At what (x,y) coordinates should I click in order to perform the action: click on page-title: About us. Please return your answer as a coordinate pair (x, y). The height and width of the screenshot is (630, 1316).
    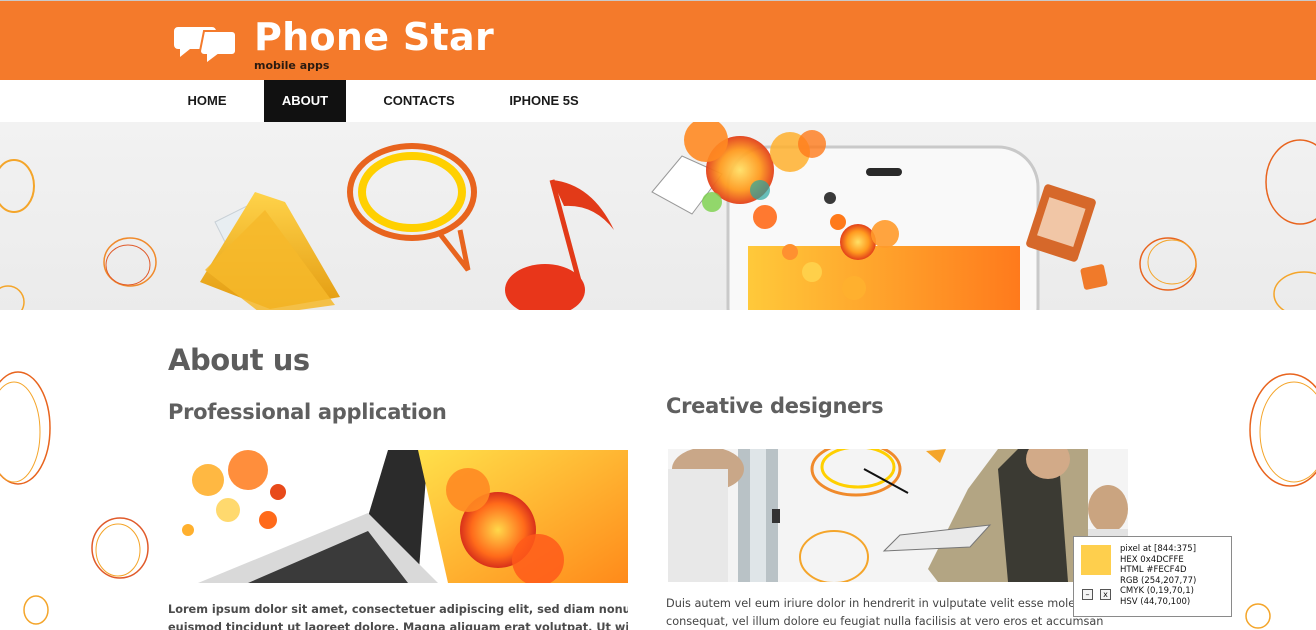
    Looking at the image, I should click on (239, 360).